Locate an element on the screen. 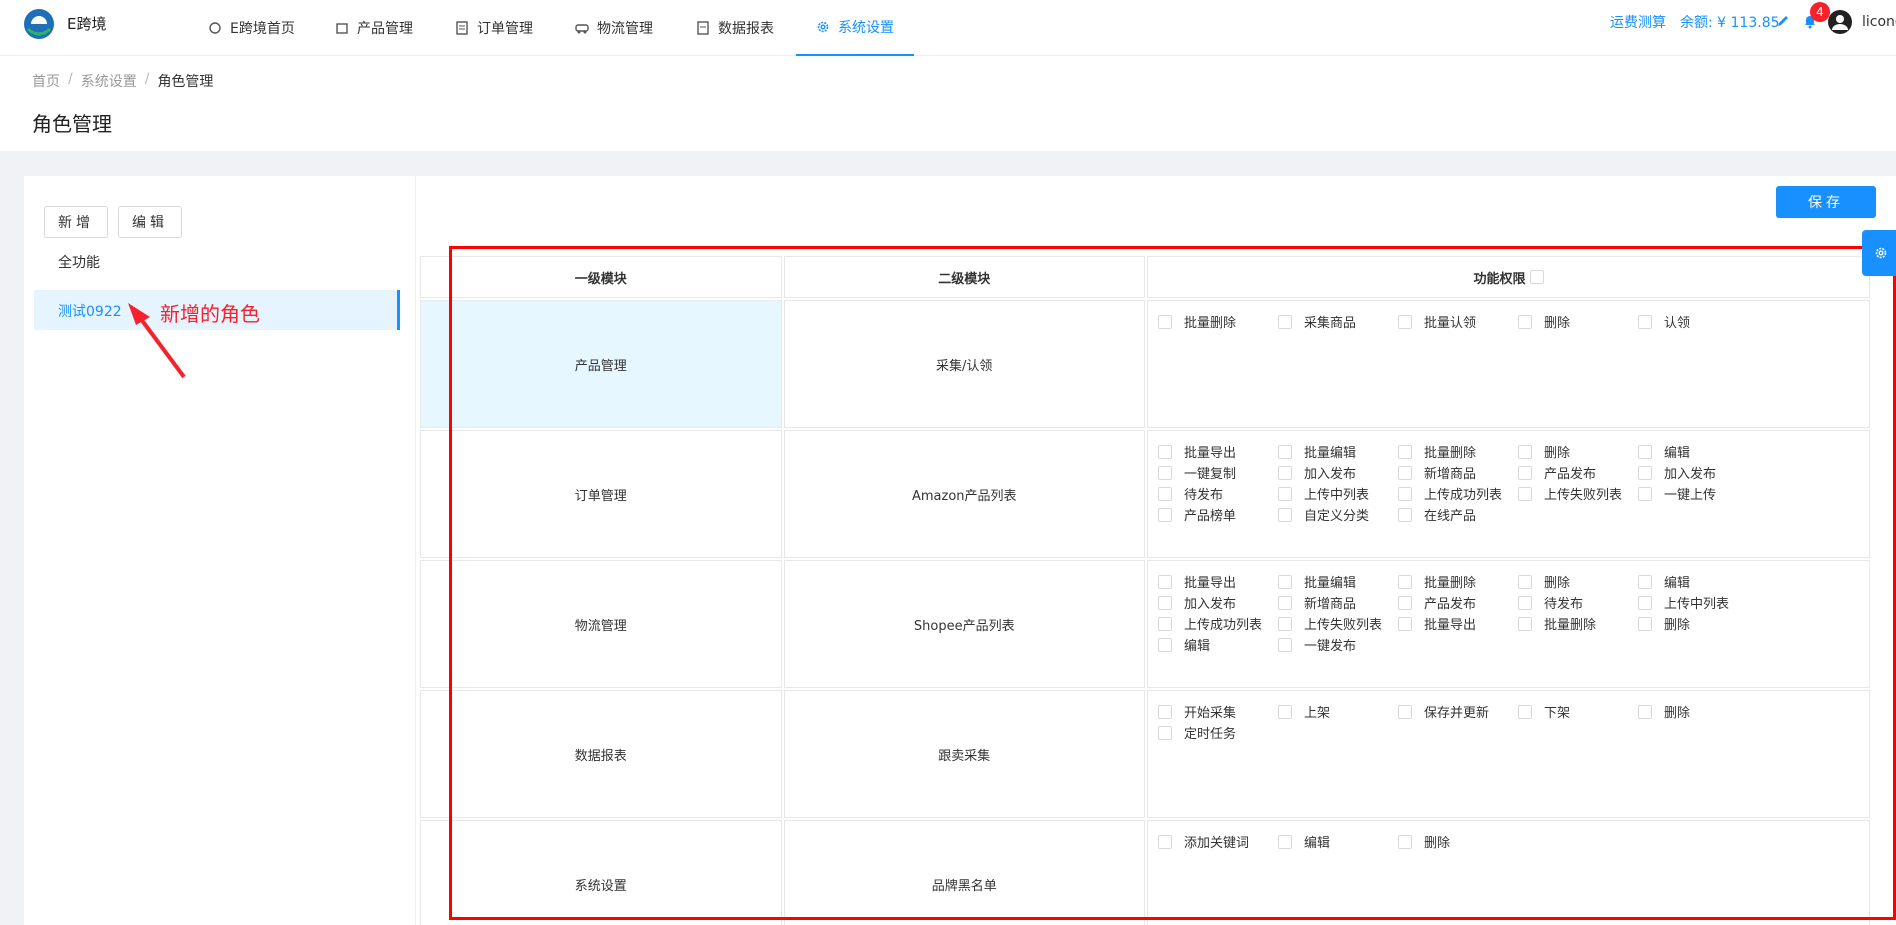 The height and width of the screenshot is (925, 1896). permission-item: 一键发布 is located at coordinates (1338, 645).